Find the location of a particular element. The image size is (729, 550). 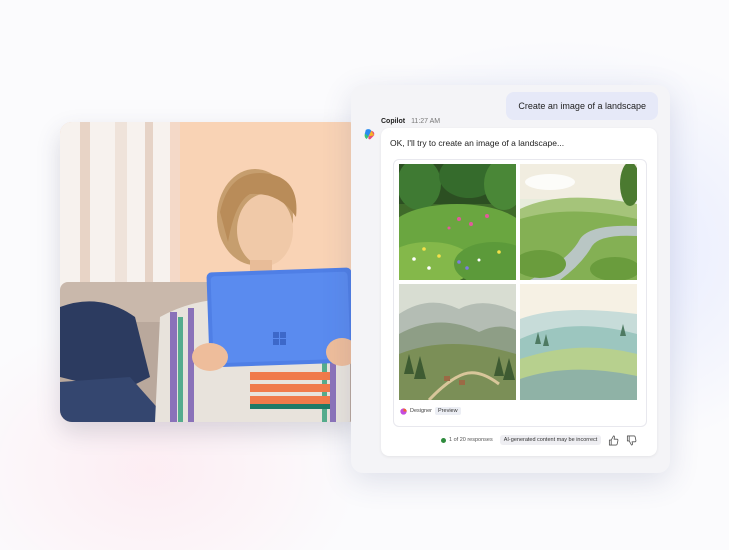

message-timestamp: 11:27 AM is located at coordinates (426, 121).